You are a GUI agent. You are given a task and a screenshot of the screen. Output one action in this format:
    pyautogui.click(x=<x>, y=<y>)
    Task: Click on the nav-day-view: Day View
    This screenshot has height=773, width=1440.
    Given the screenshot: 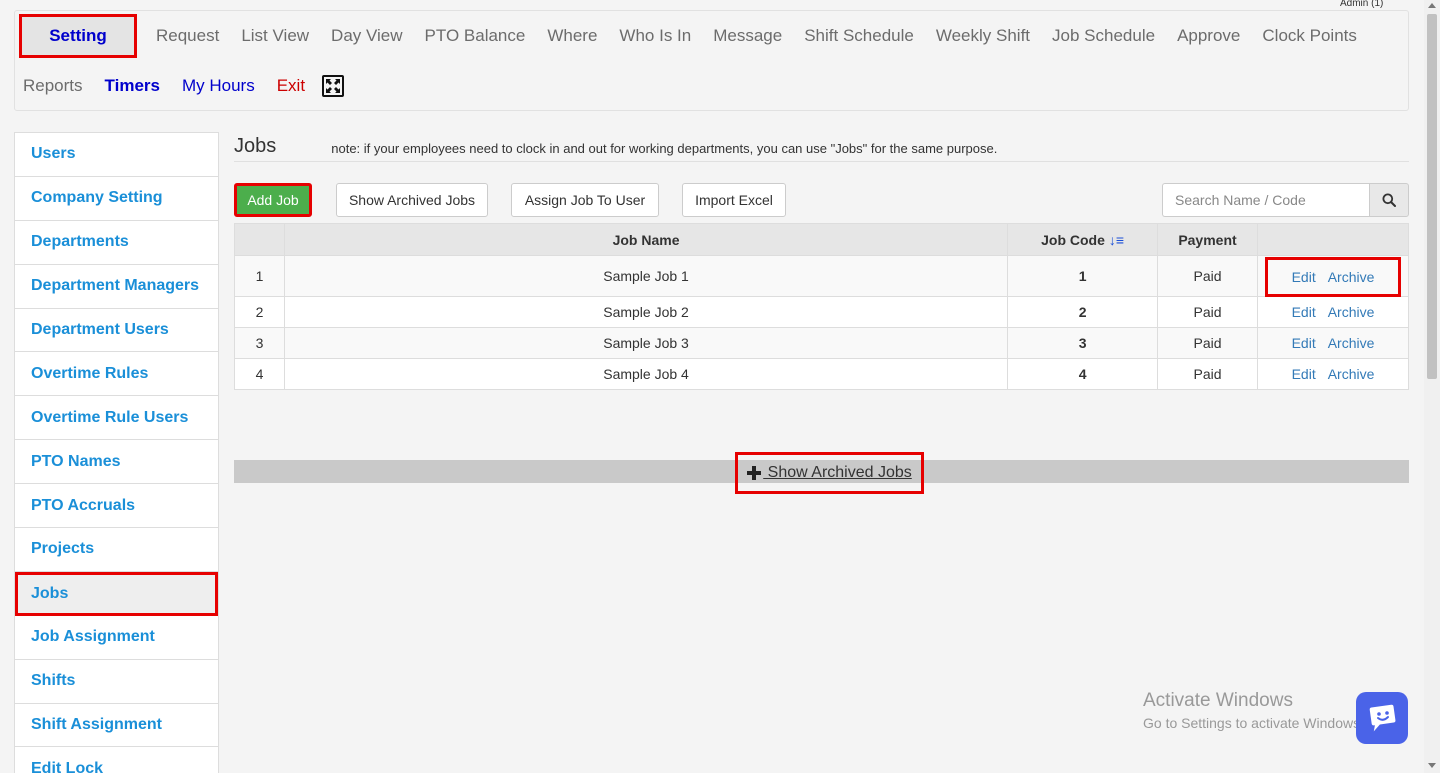 What is the action you would take?
    pyautogui.click(x=367, y=36)
    